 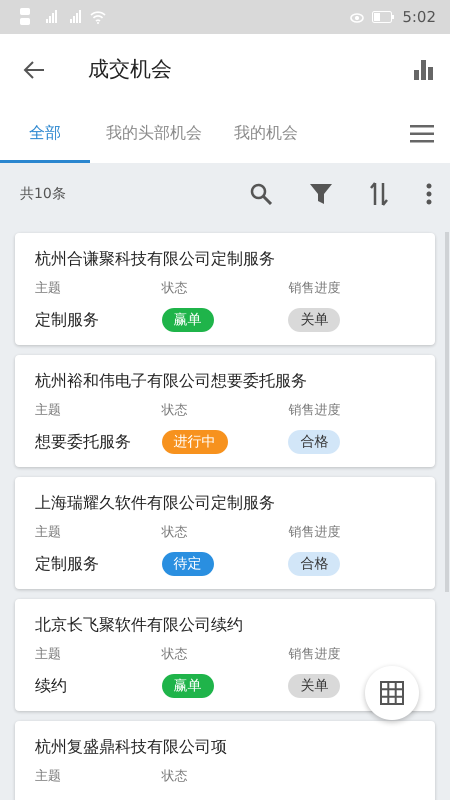 I want to click on card-title: 北京长飞聚软件有限公司续约, so click(x=139, y=625).